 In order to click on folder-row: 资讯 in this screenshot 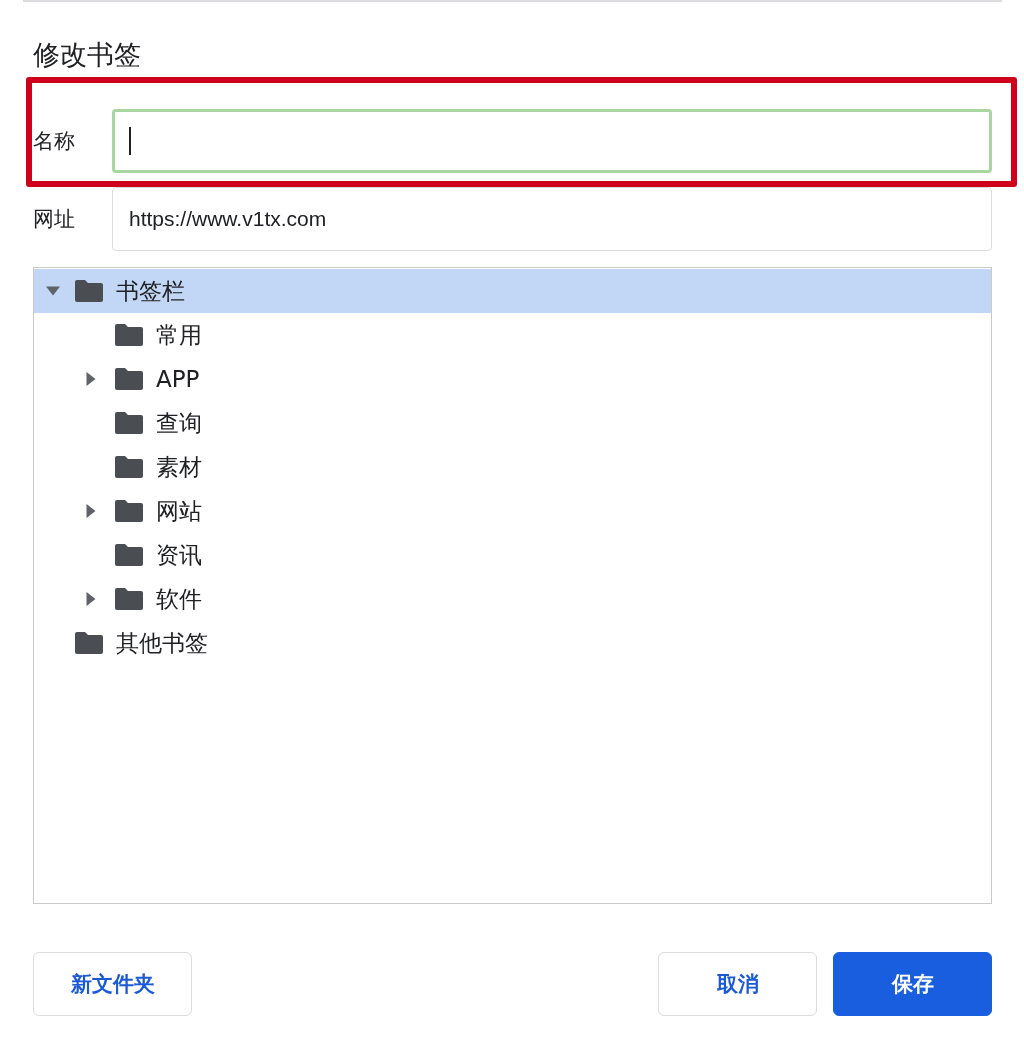, I will do `click(512, 555)`.